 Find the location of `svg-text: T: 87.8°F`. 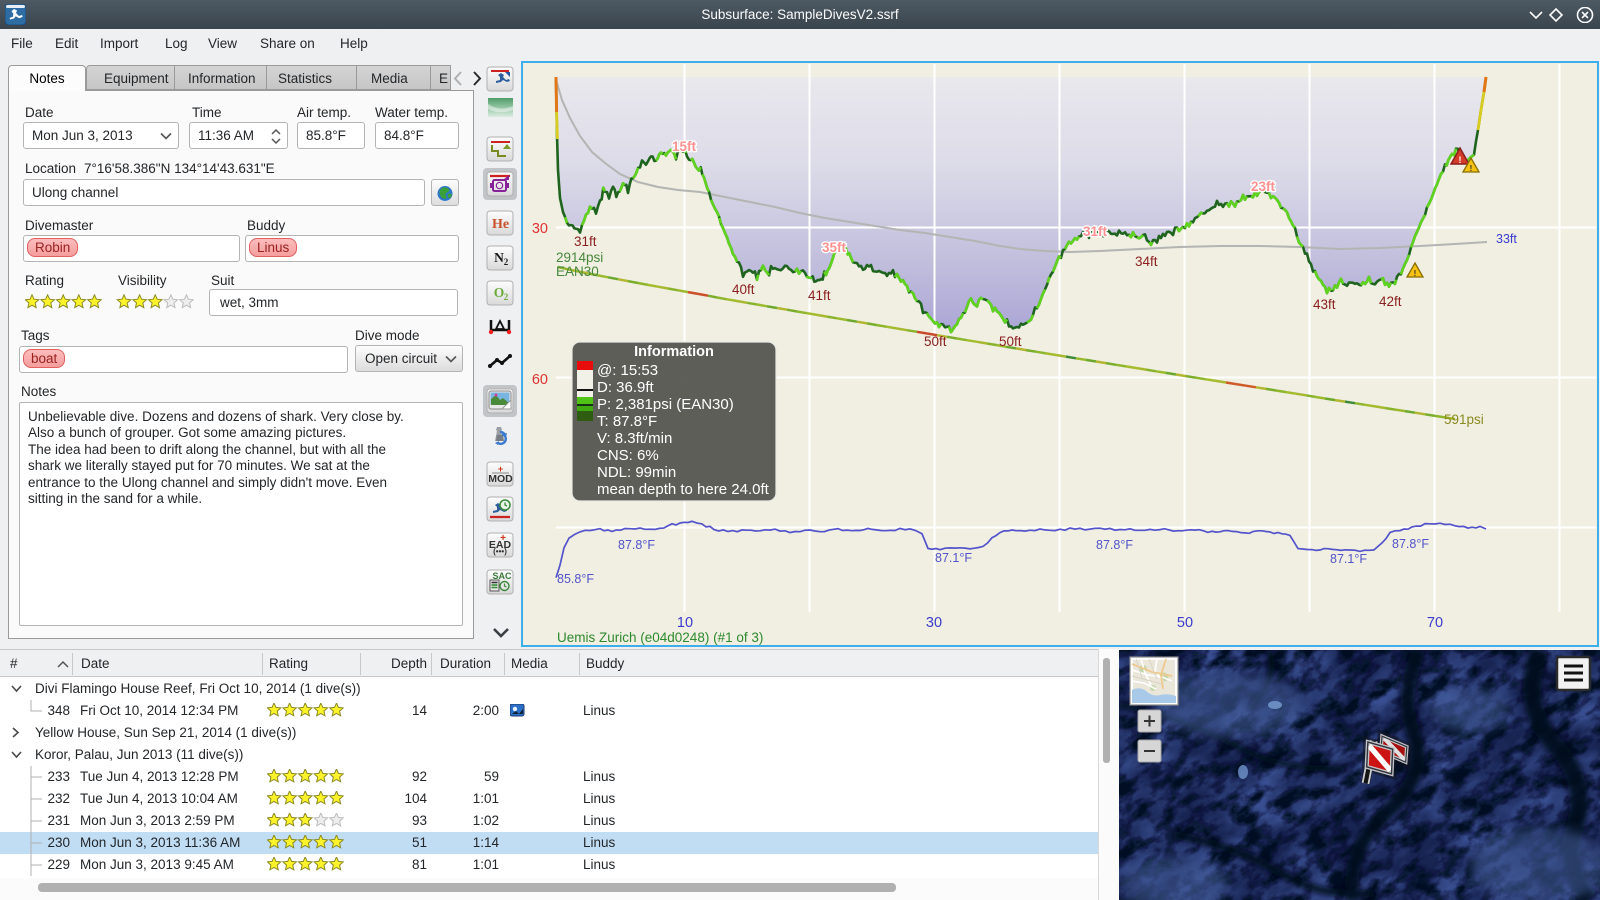

svg-text: T: 87.8°F is located at coordinates (627, 421).